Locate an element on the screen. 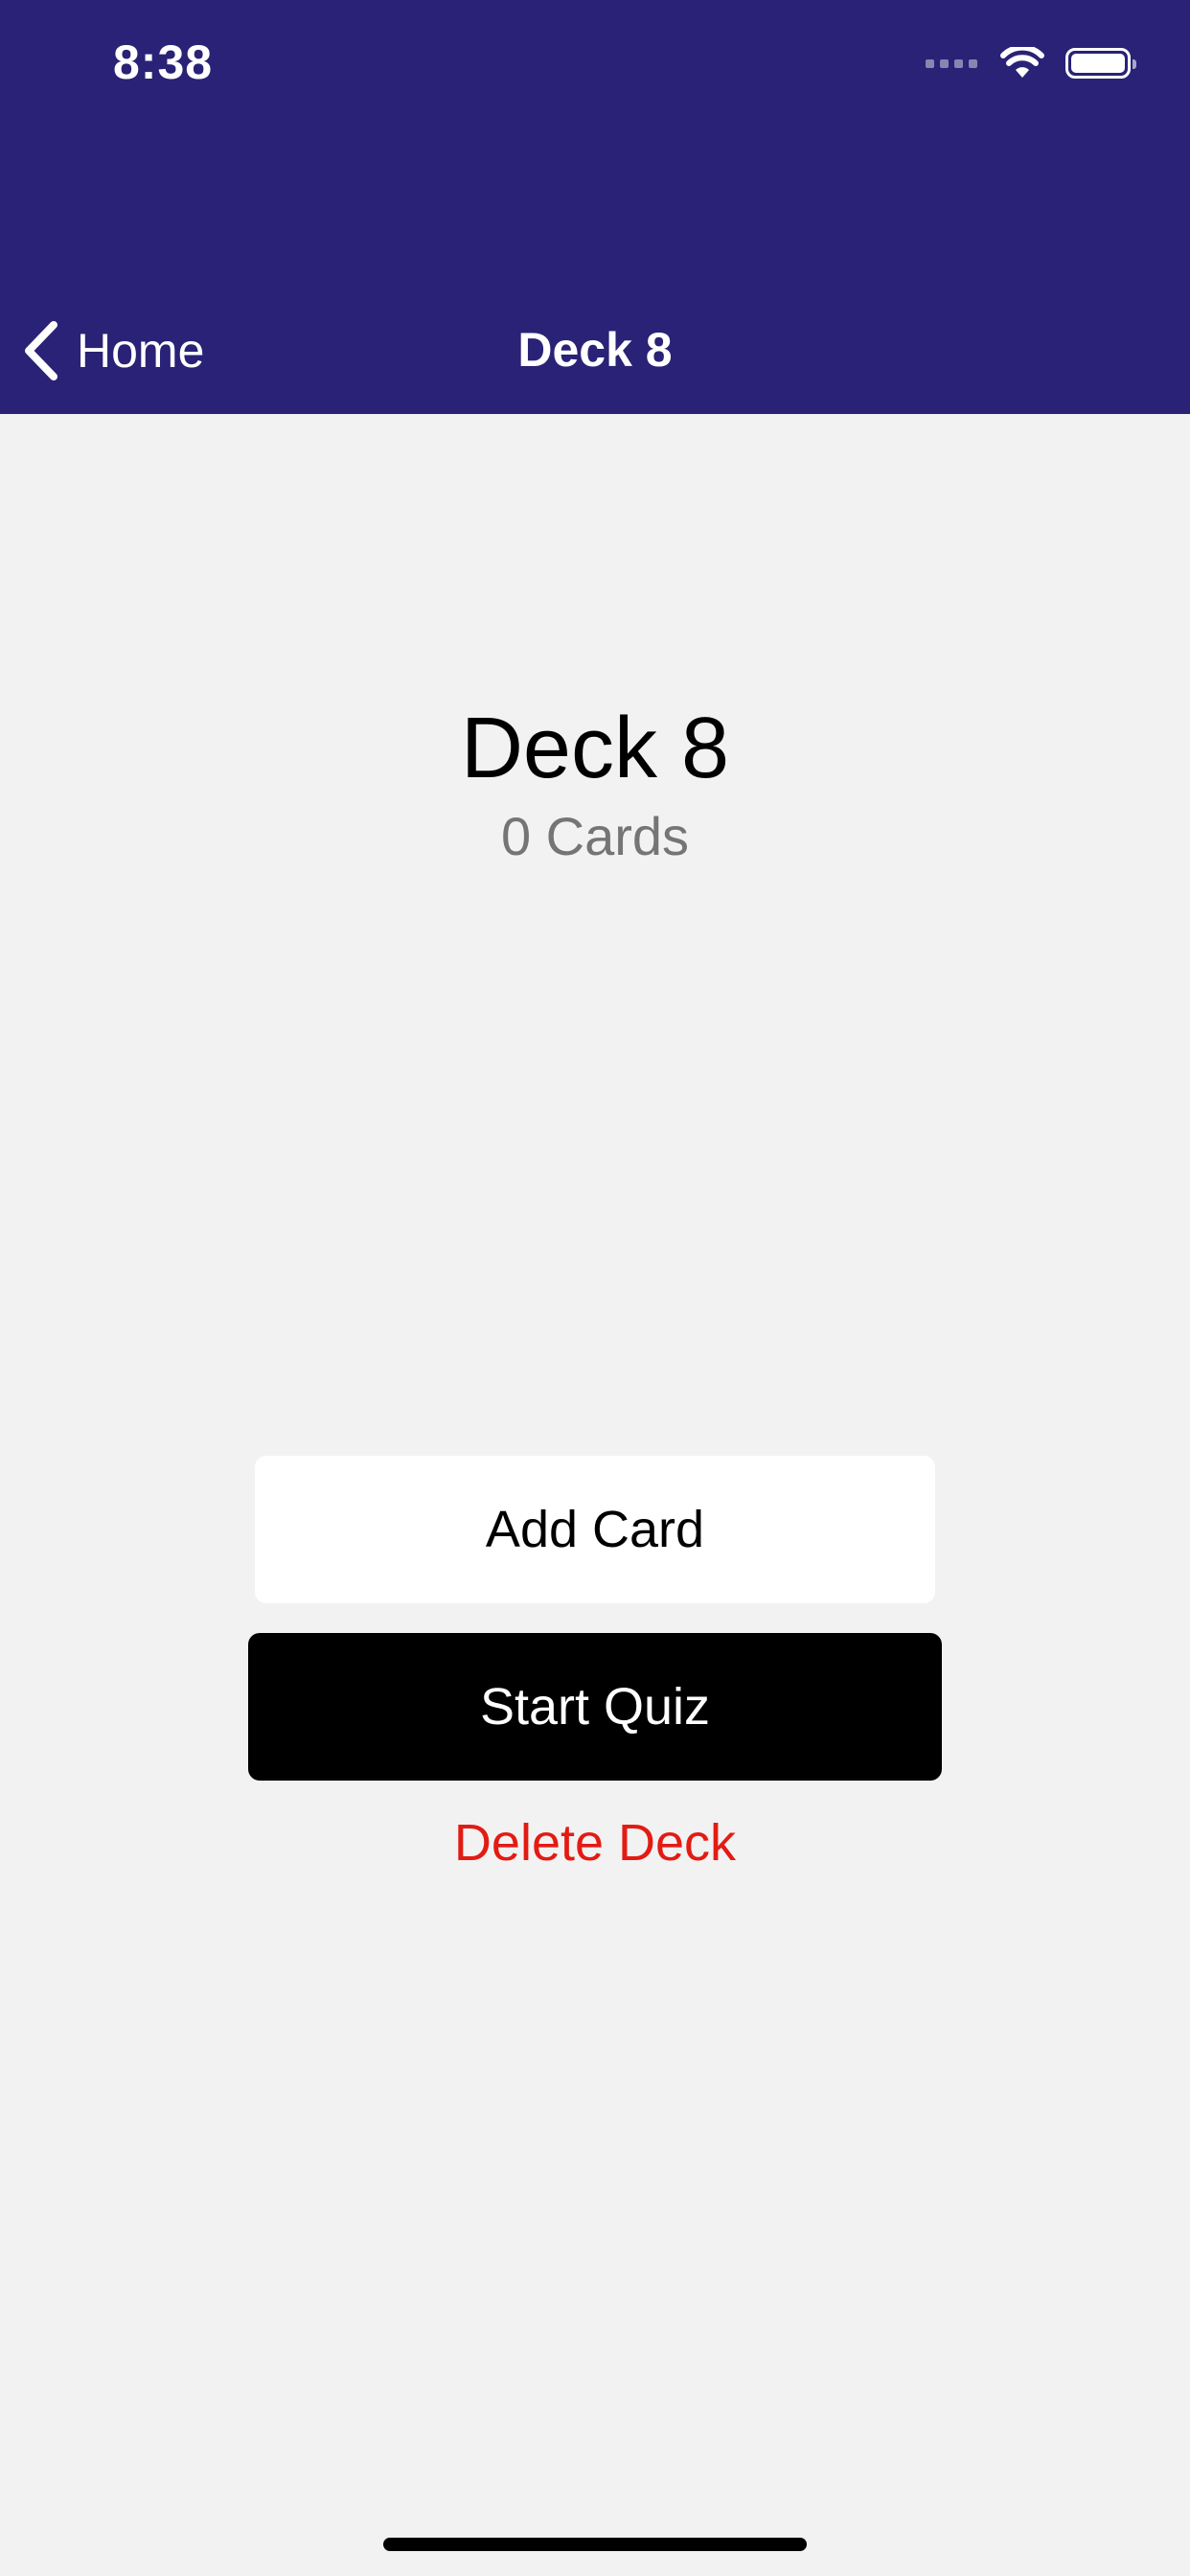 The width and height of the screenshot is (1190, 2576). home-indicator is located at coordinates (595, 2544).